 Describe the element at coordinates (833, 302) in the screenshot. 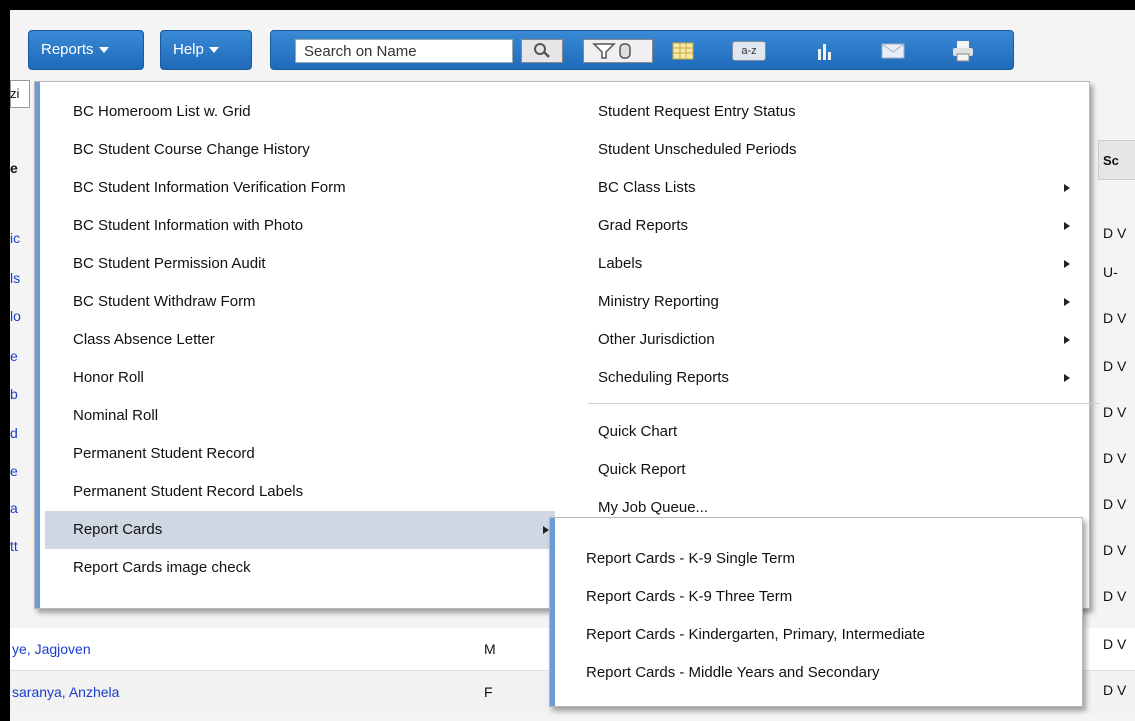

I see `menu-item: Ministry Reporting` at that location.